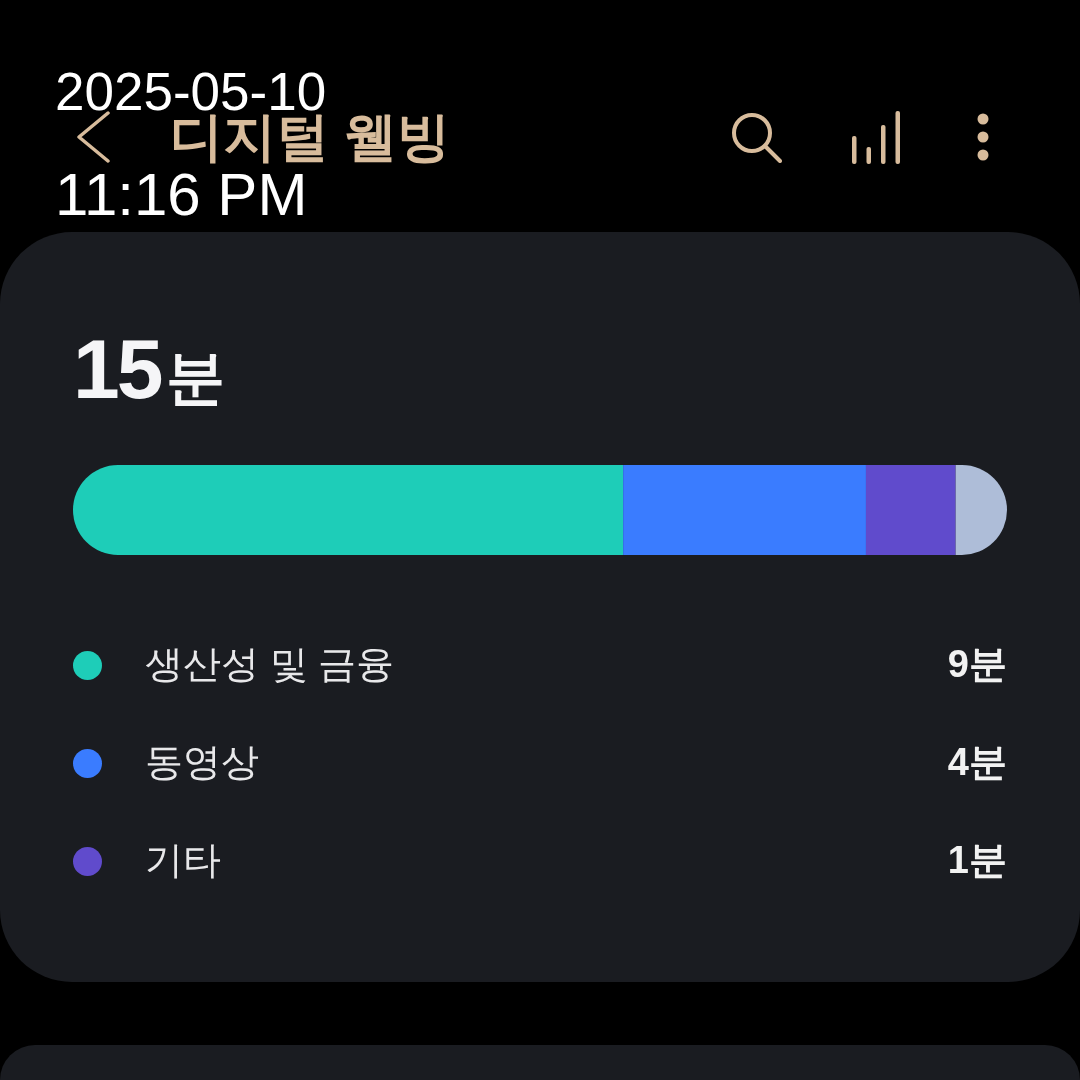 The width and height of the screenshot is (1080, 1080). What do you see at coordinates (183, 861) in the screenshot?
I see `category-label: 기타` at bounding box center [183, 861].